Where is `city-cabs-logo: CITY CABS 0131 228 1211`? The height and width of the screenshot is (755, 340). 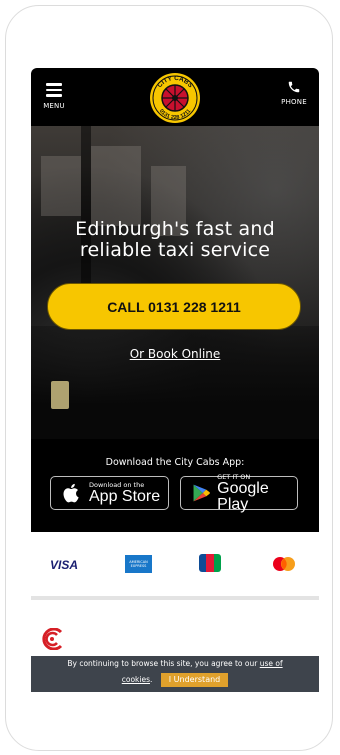
city-cabs-logo: CITY CABS 0131 228 1211 is located at coordinates (175, 98).